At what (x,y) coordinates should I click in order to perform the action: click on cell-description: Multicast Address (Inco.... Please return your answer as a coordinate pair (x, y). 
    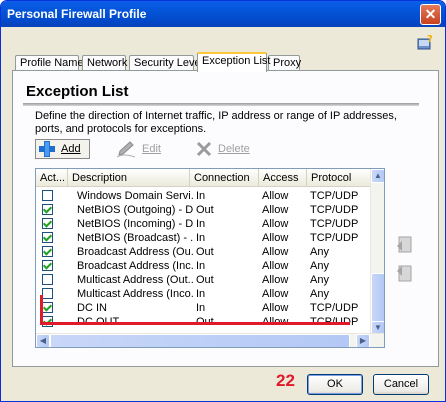
    Looking at the image, I should click on (135, 294).